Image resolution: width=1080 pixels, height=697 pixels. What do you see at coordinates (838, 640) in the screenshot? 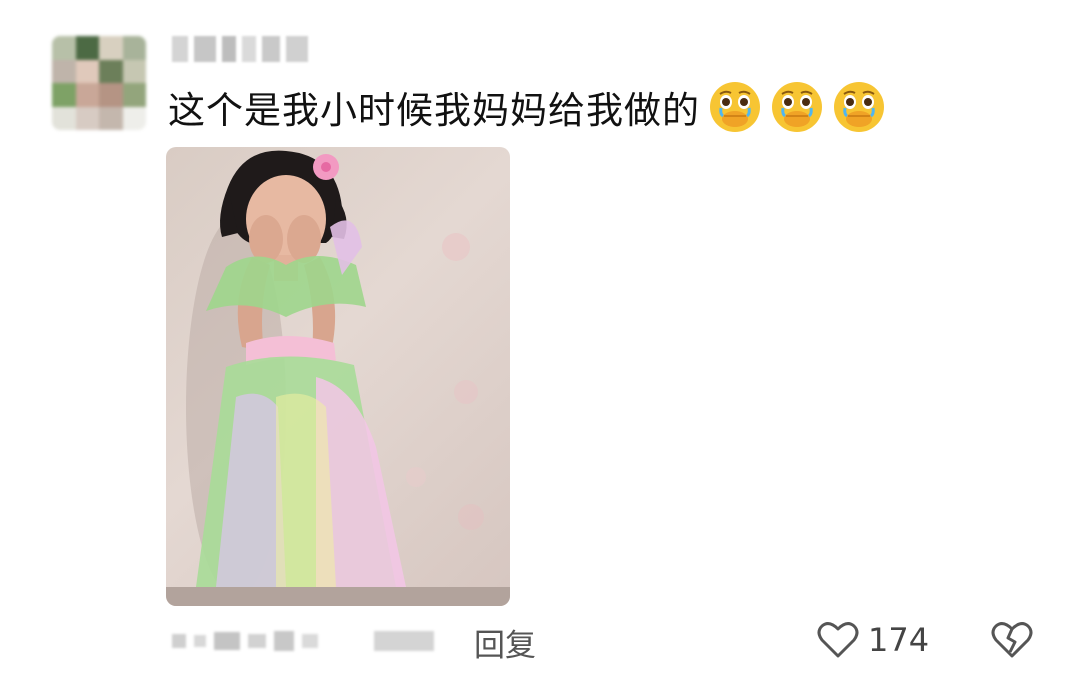
I see `heart-icon` at bounding box center [838, 640].